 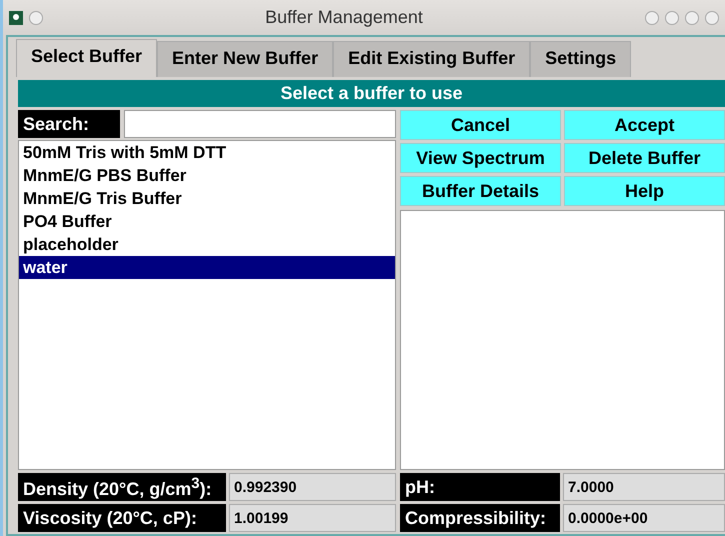 What do you see at coordinates (644, 191) in the screenshot?
I see `action-button: Help` at bounding box center [644, 191].